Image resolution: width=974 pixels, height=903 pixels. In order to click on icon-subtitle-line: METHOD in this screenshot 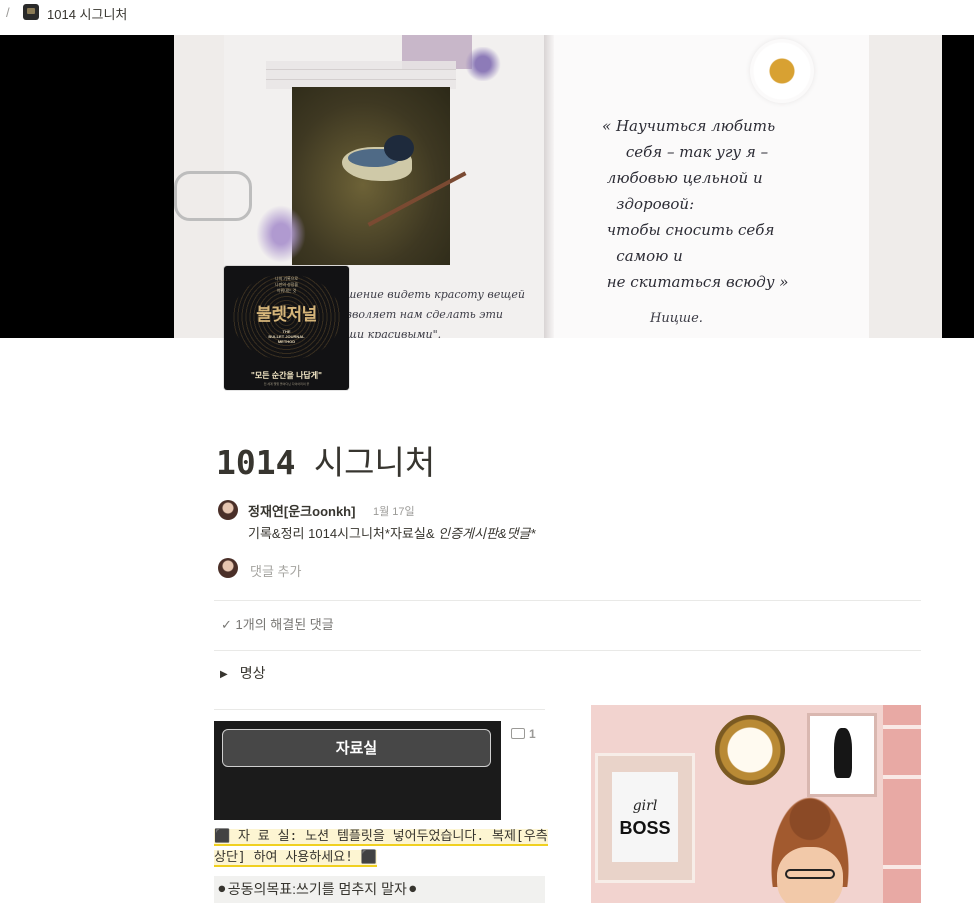, I will do `click(286, 341)`.